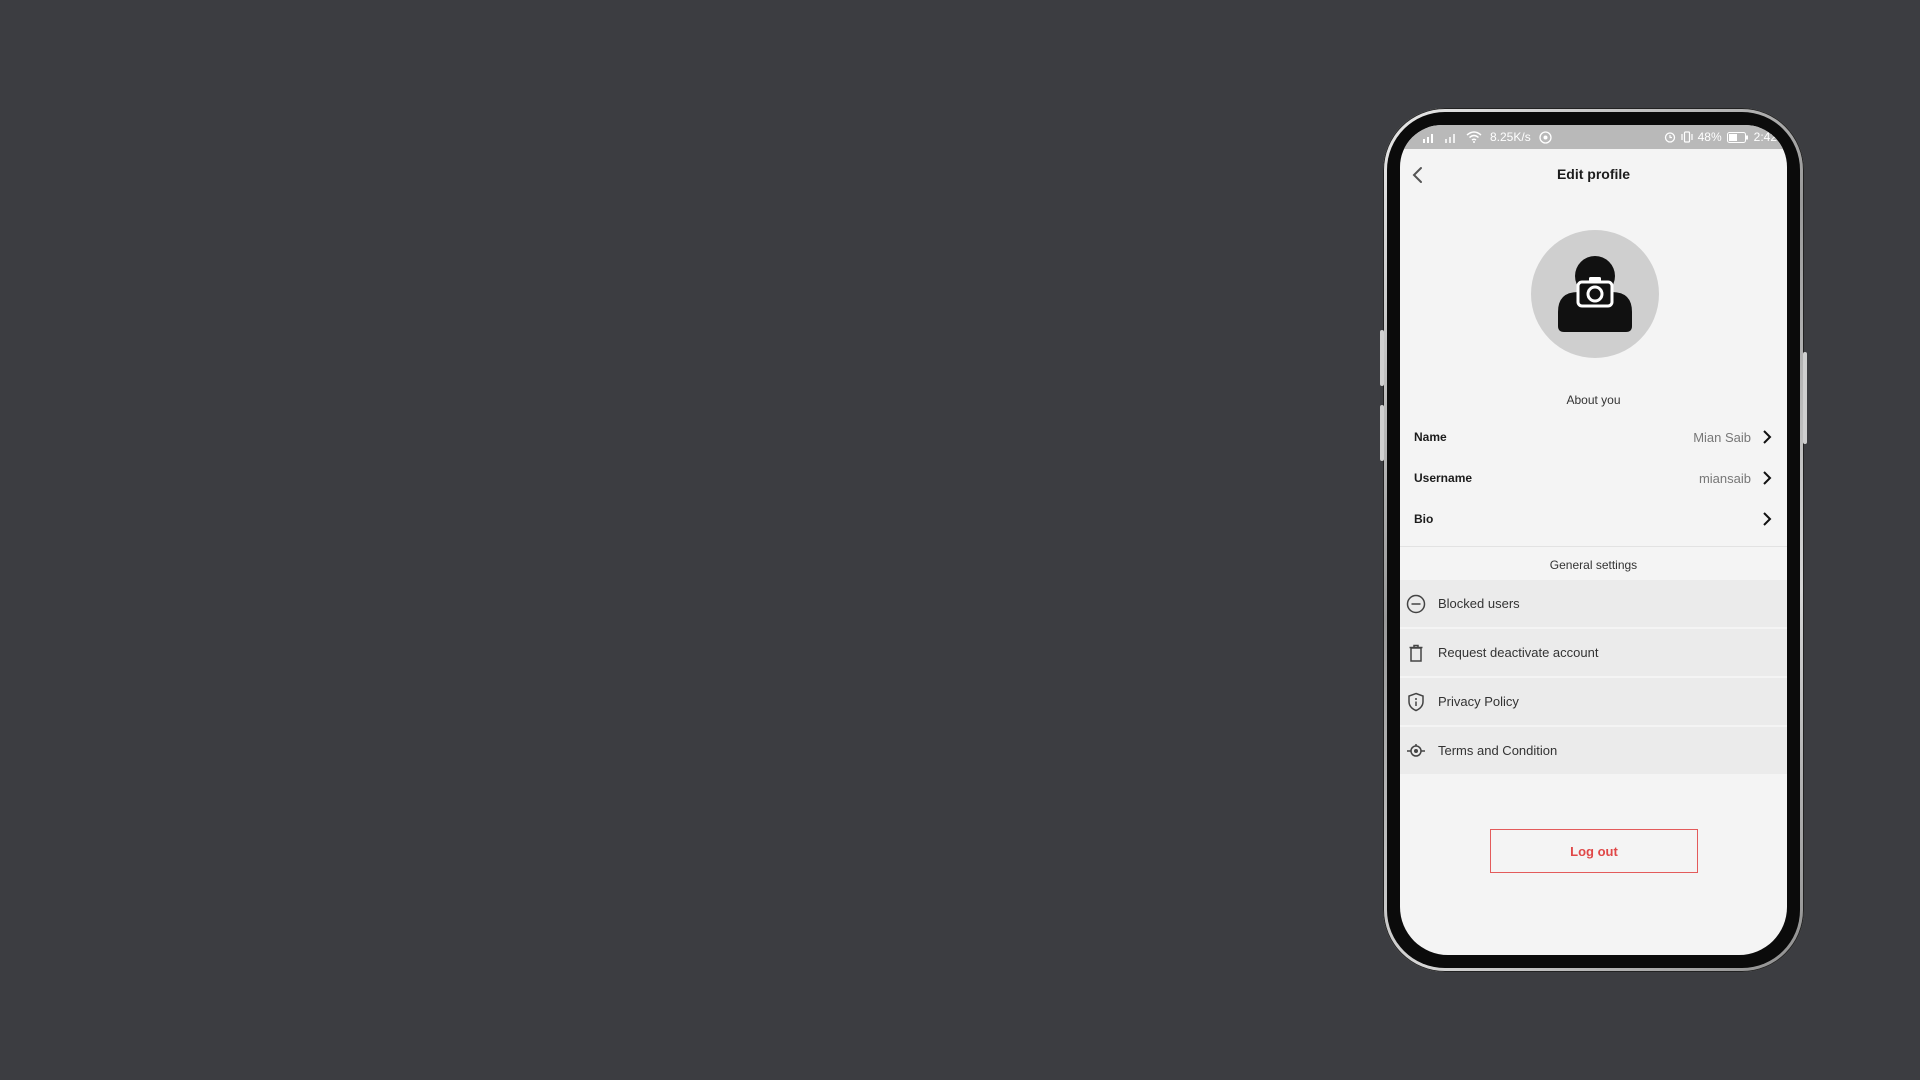 The width and height of the screenshot is (1920, 1080). Describe the element at coordinates (1594, 851) in the screenshot. I see `logout-button: Log out` at that location.